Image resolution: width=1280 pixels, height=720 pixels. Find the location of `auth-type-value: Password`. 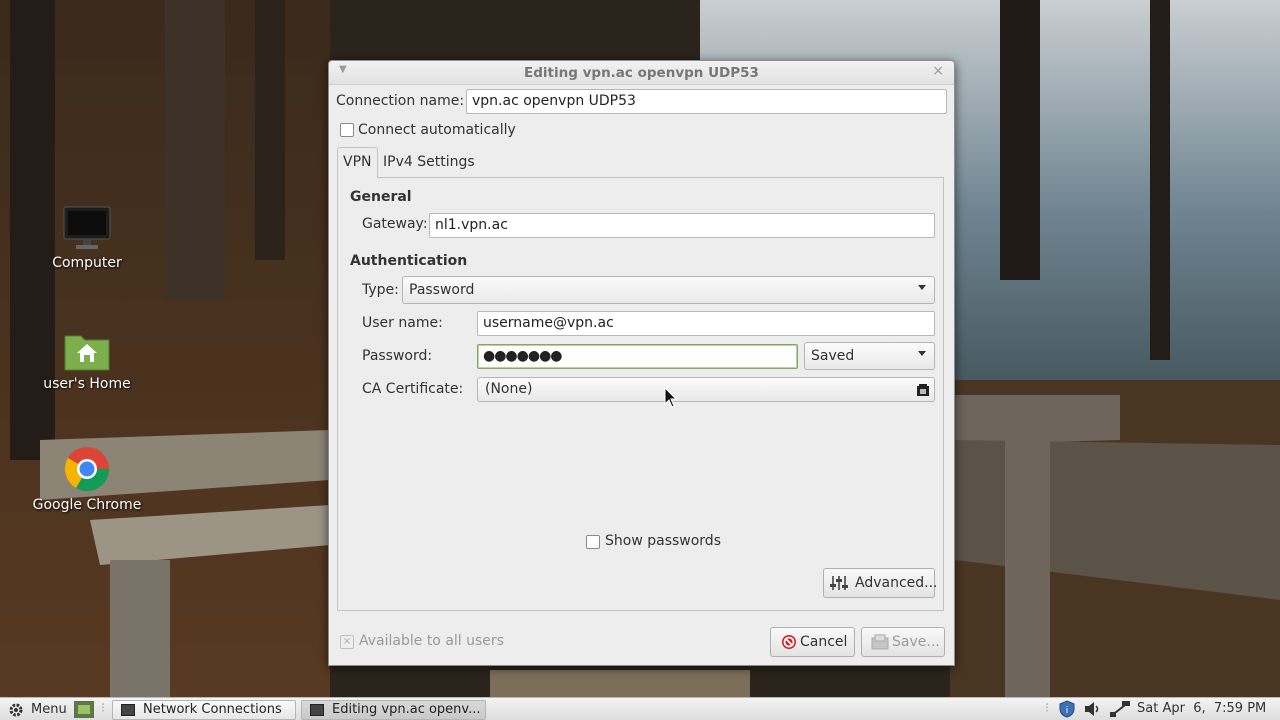

auth-type-value: Password is located at coordinates (442, 290).